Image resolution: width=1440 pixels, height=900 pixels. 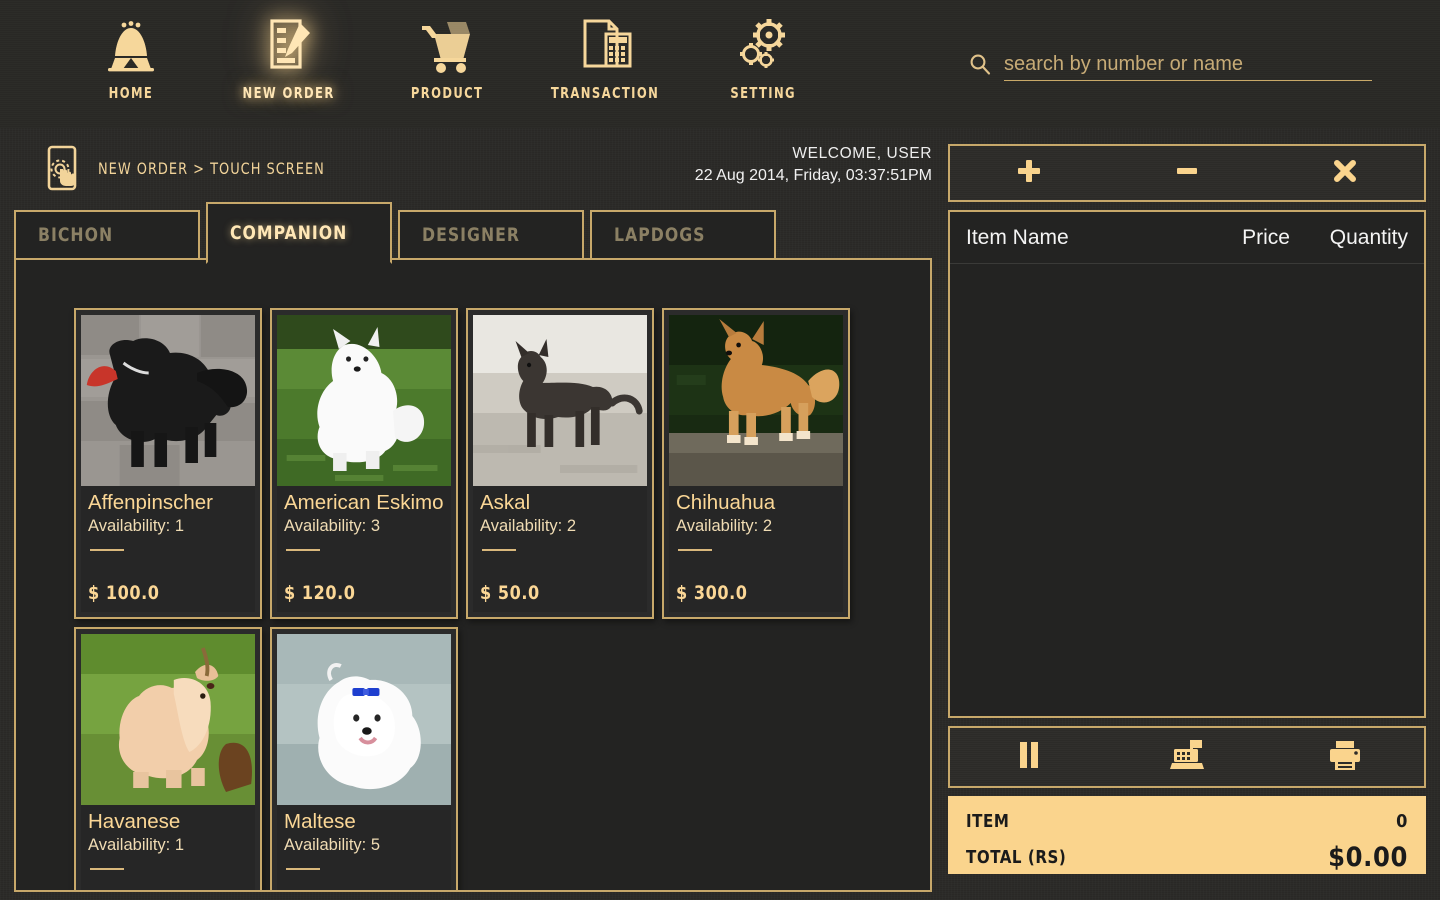 I want to click on item-count-label: ITEM, so click(x=988, y=821).